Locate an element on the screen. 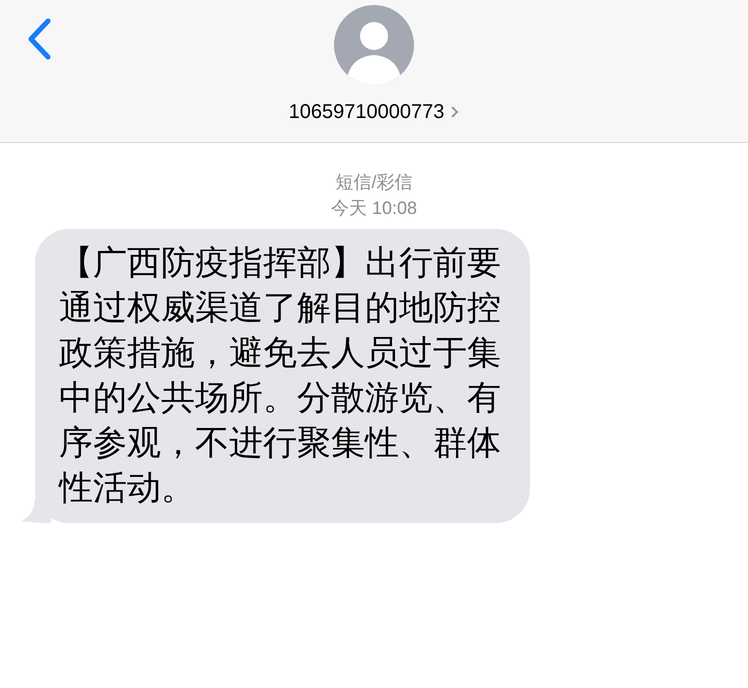 This screenshot has width=748, height=688. timestamp: 今天 10:08 is located at coordinates (374, 208).